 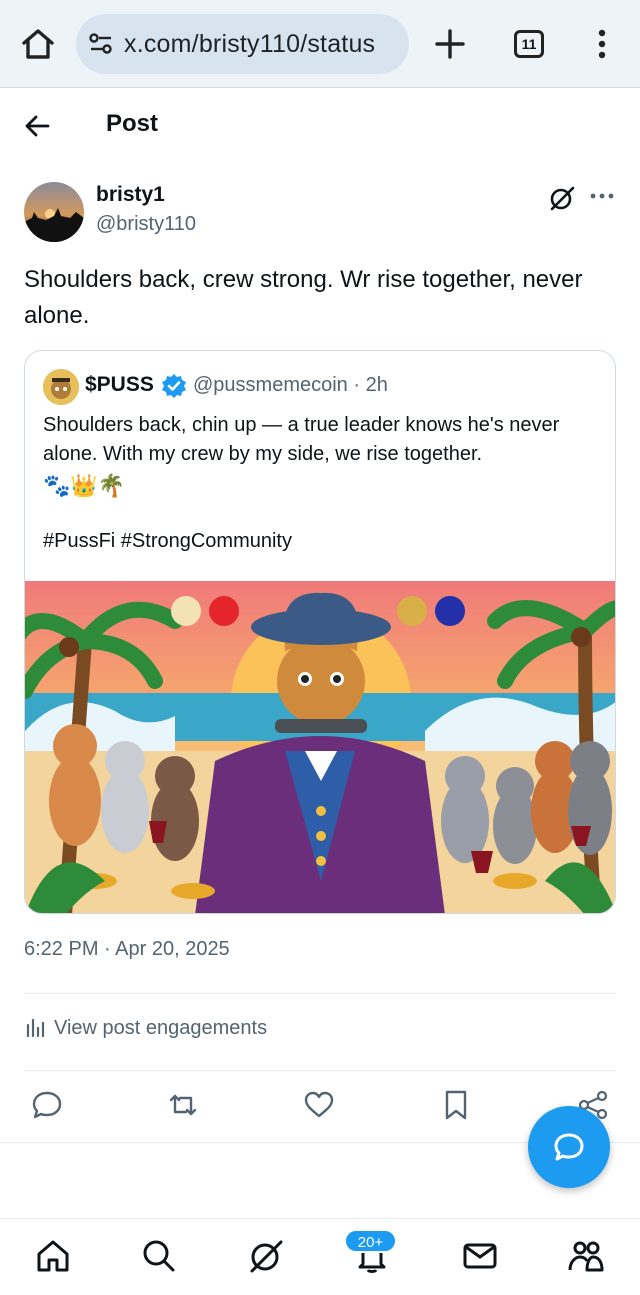 What do you see at coordinates (38, 126) in the screenshot?
I see `back-arrow-icon` at bounding box center [38, 126].